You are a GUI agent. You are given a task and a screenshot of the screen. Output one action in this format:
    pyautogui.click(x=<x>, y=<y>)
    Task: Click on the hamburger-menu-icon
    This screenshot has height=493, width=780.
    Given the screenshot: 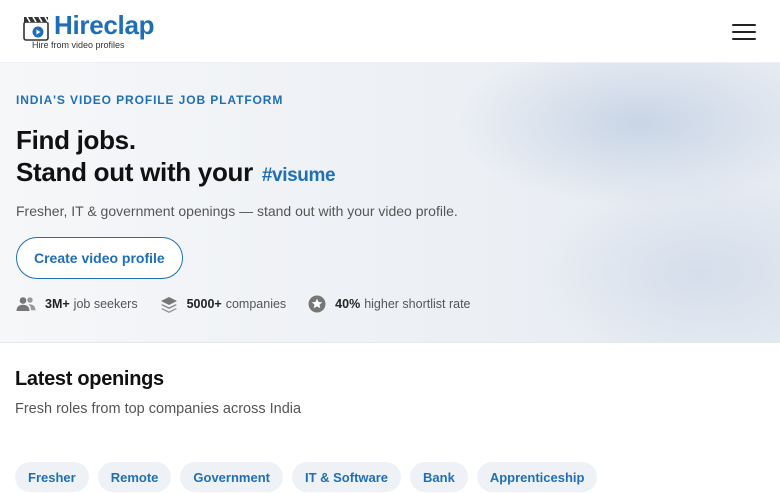 What is the action you would take?
    pyautogui.click(x=744, y=32)
    